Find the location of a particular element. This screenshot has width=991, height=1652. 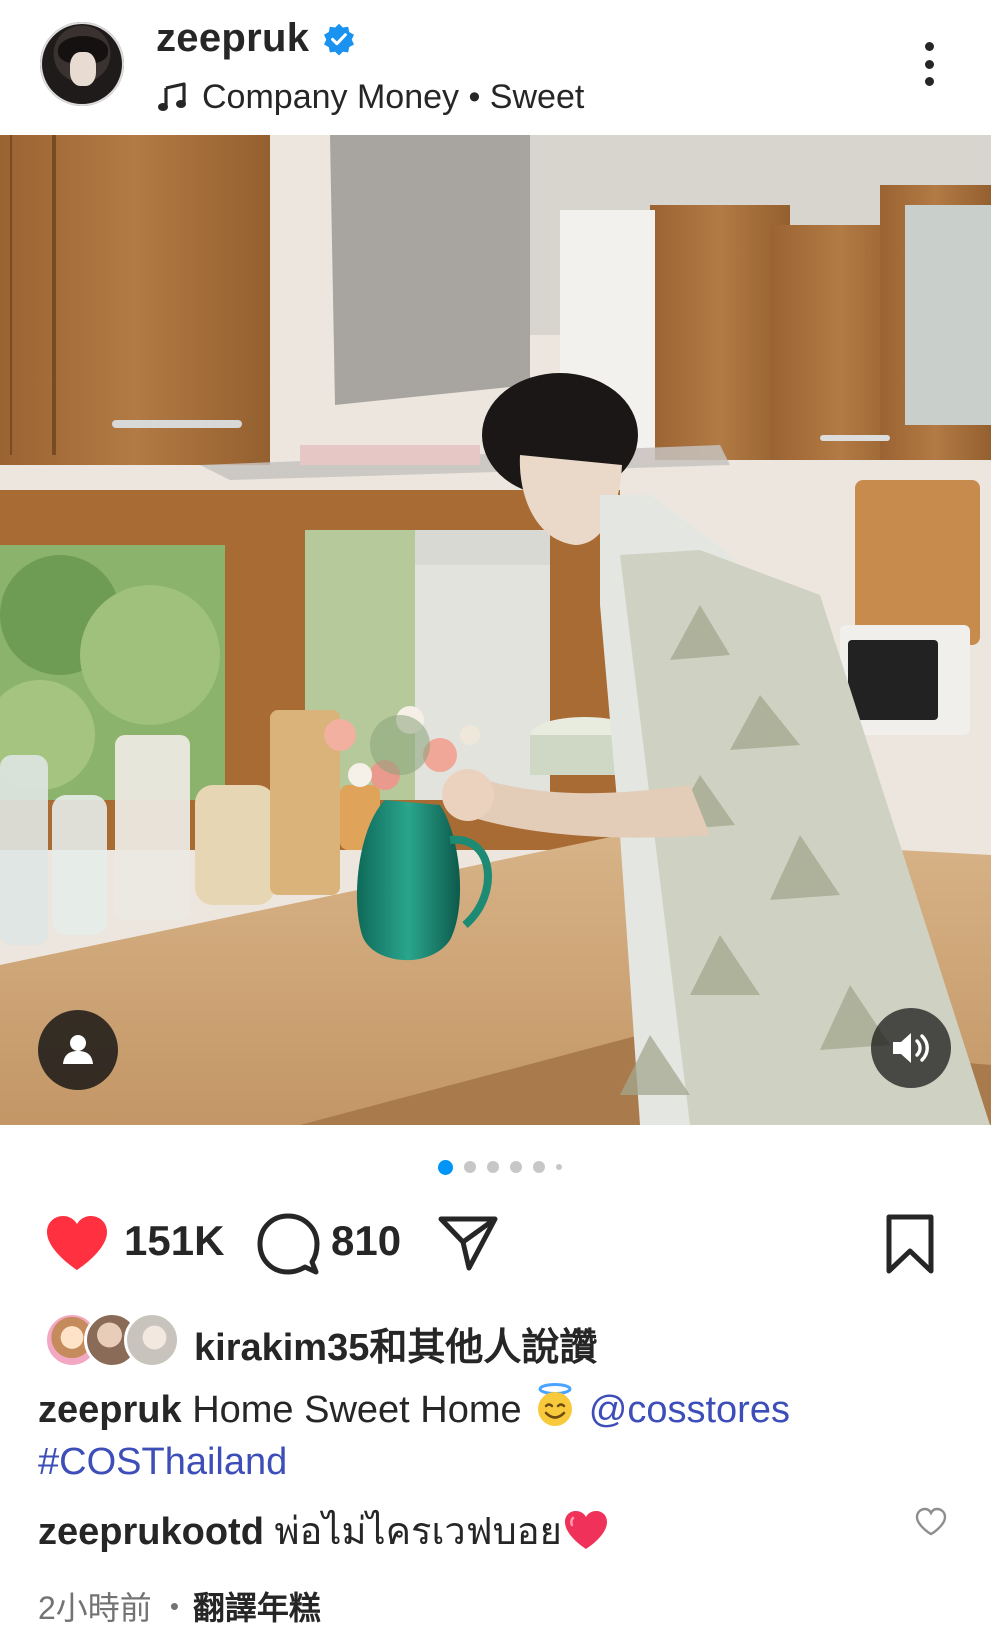

music-note-icon is located at coordinates (172, 96).